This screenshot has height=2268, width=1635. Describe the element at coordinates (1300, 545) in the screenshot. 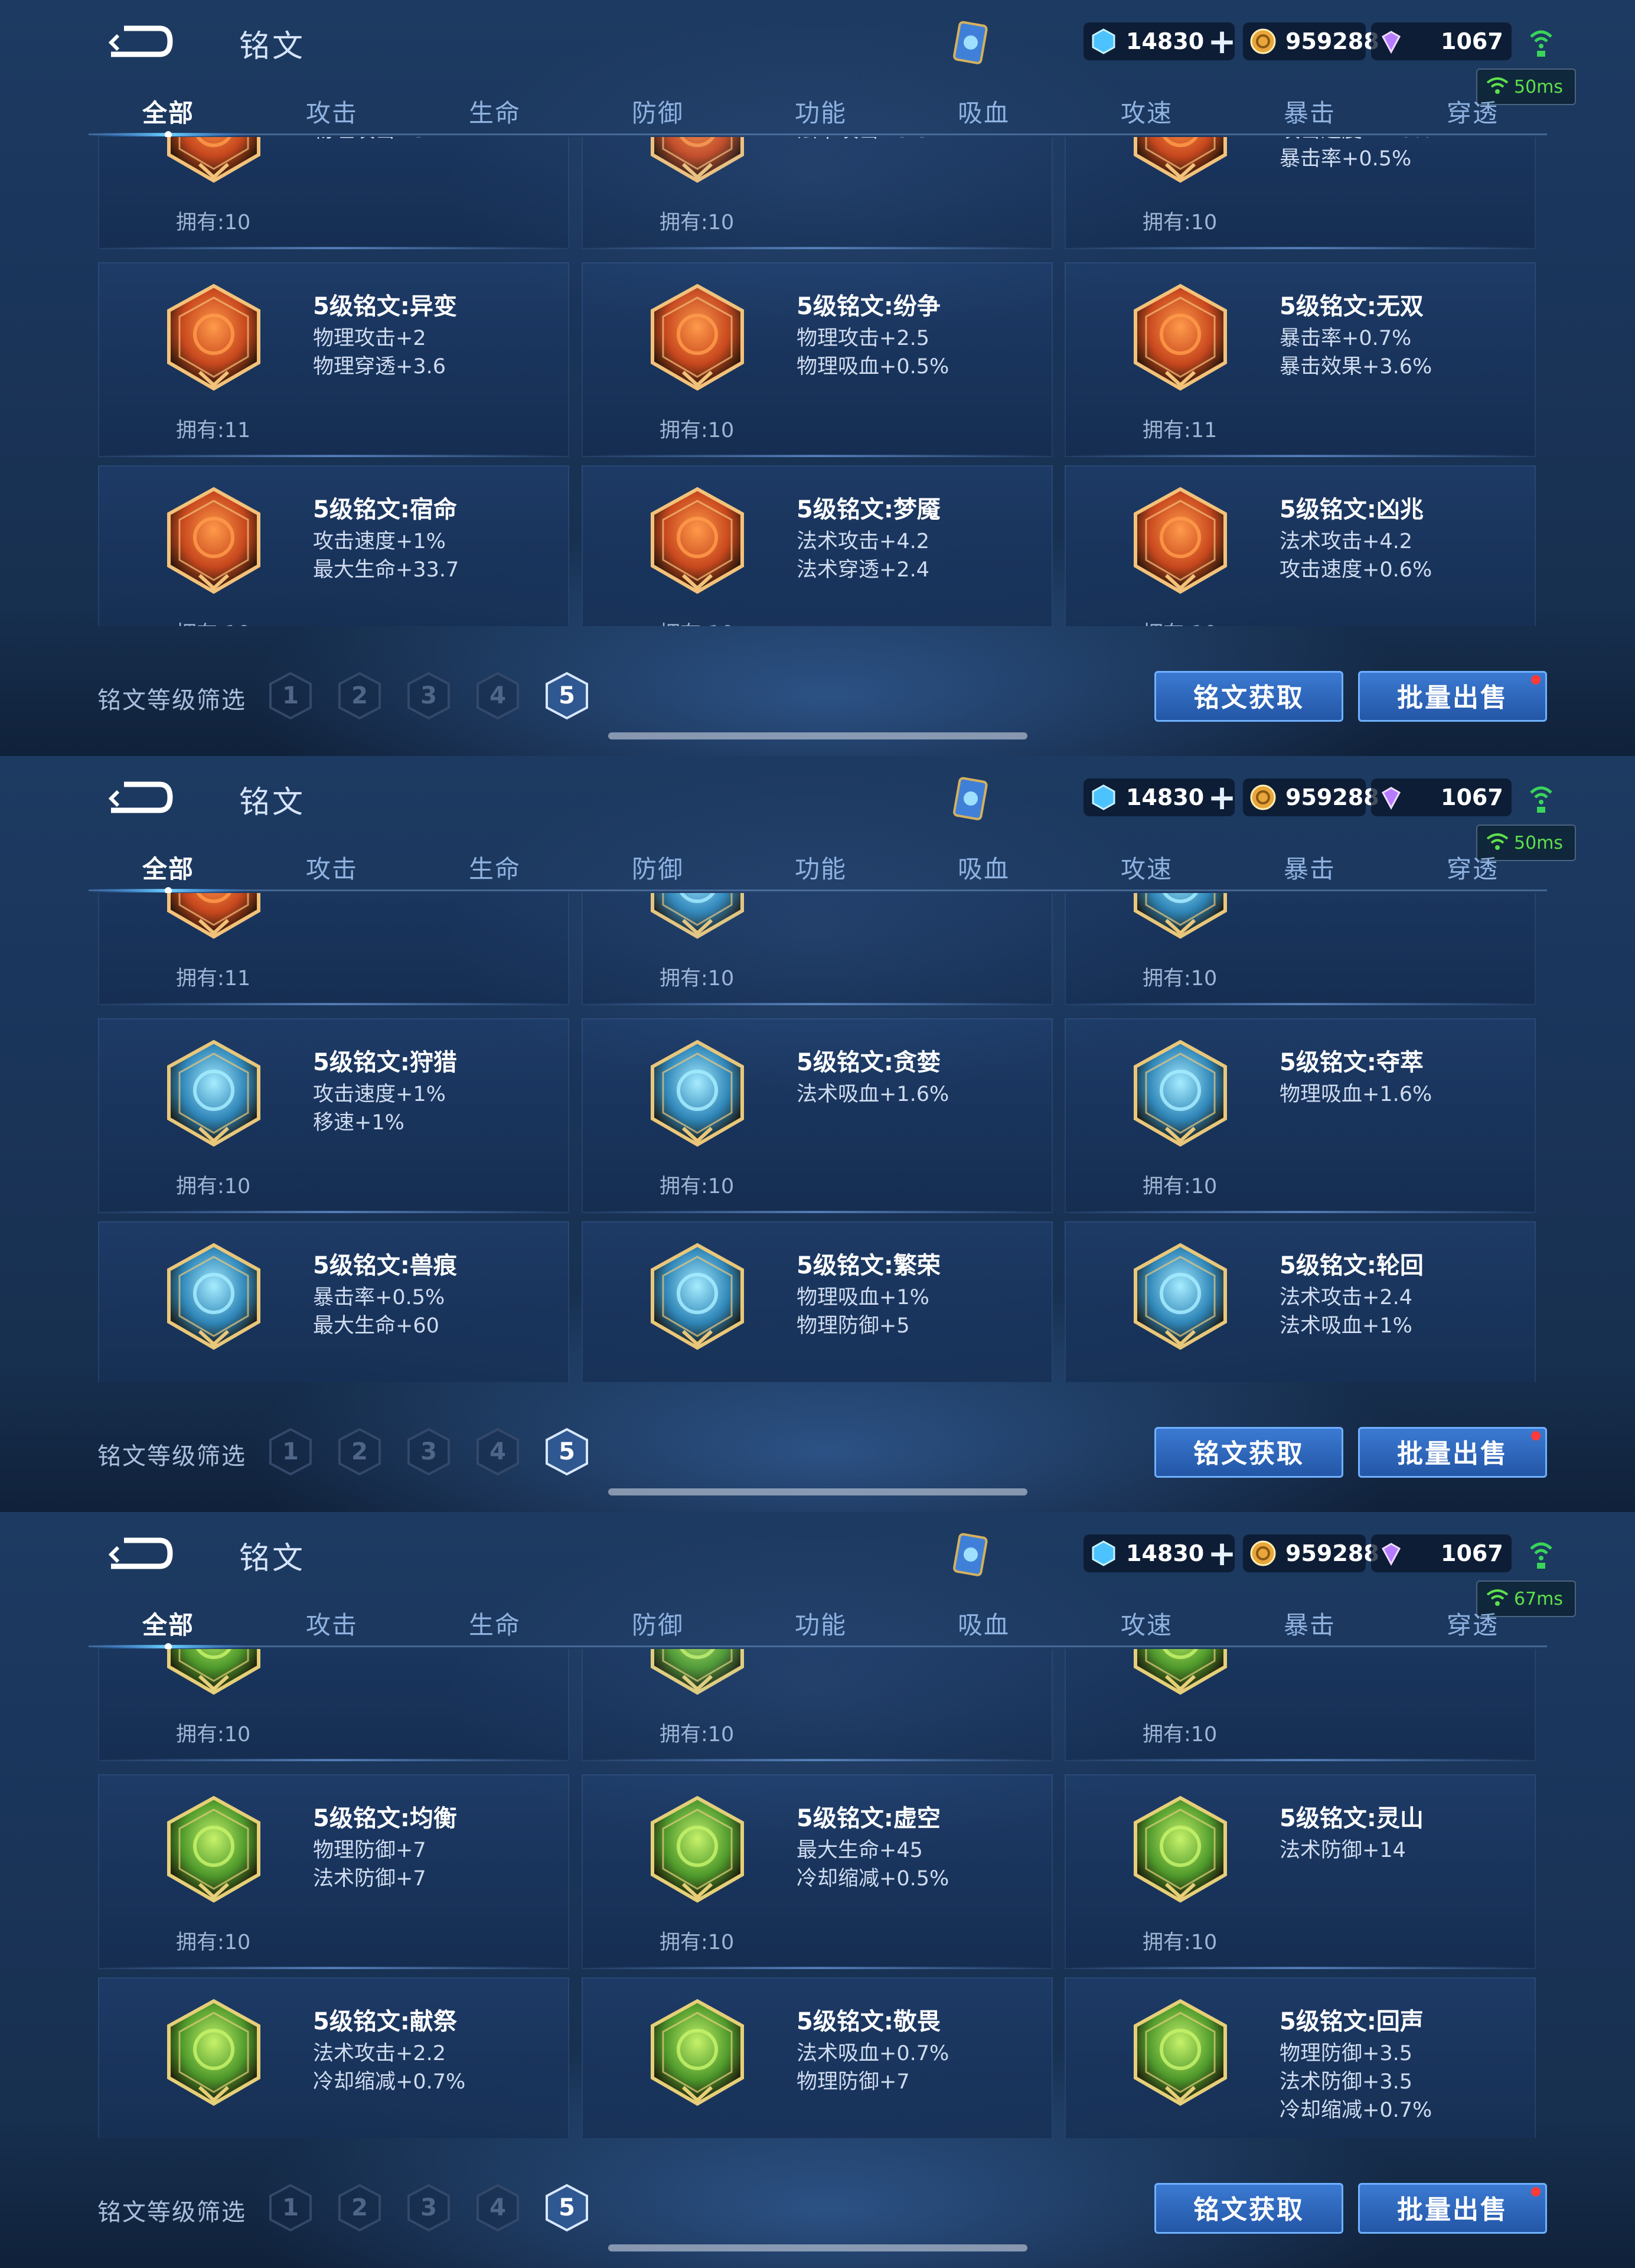

I see `rune-card: 5级铭文:凶兆法术攻击+4.2 攻击速度+0.6% 拥有:10` at that location.